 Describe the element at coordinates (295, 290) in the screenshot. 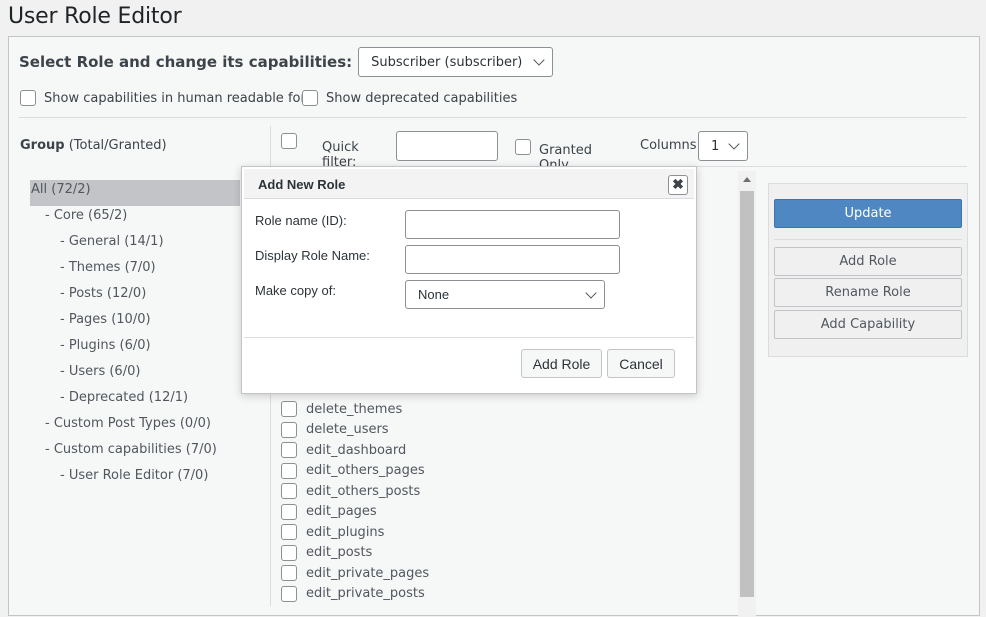

I see `copy-of-label: Make copy of:` at that location.